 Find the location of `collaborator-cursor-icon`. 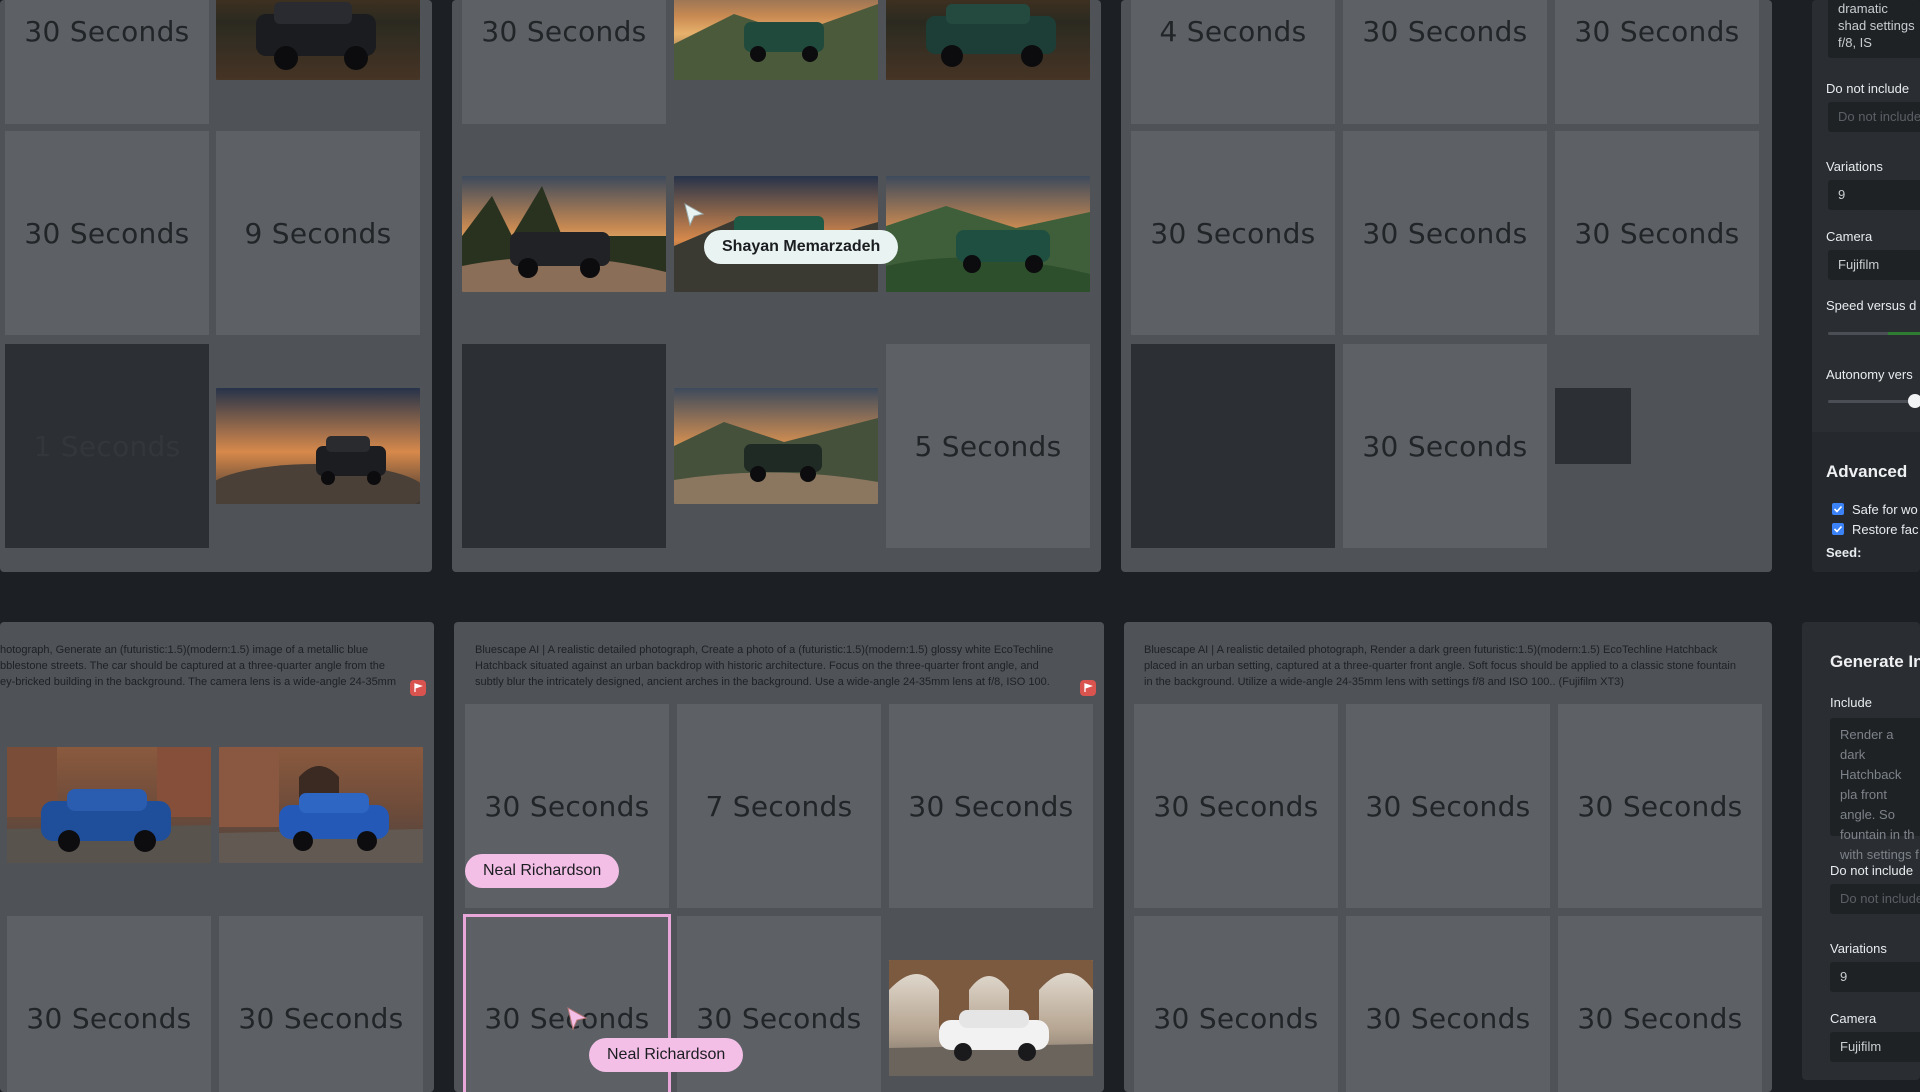

collaborator-cursor-icon is located at coordinates (577, 1019).